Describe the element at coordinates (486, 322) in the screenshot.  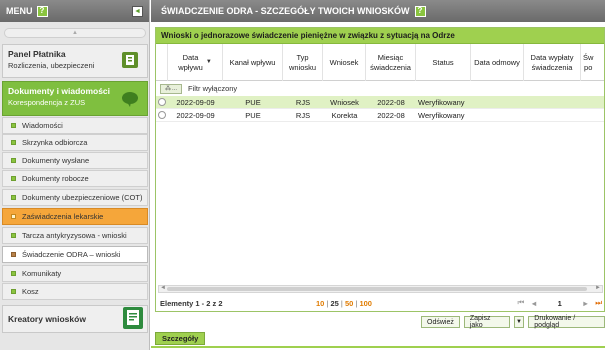
I see `save-as-button: Zapisz jako` at that location.